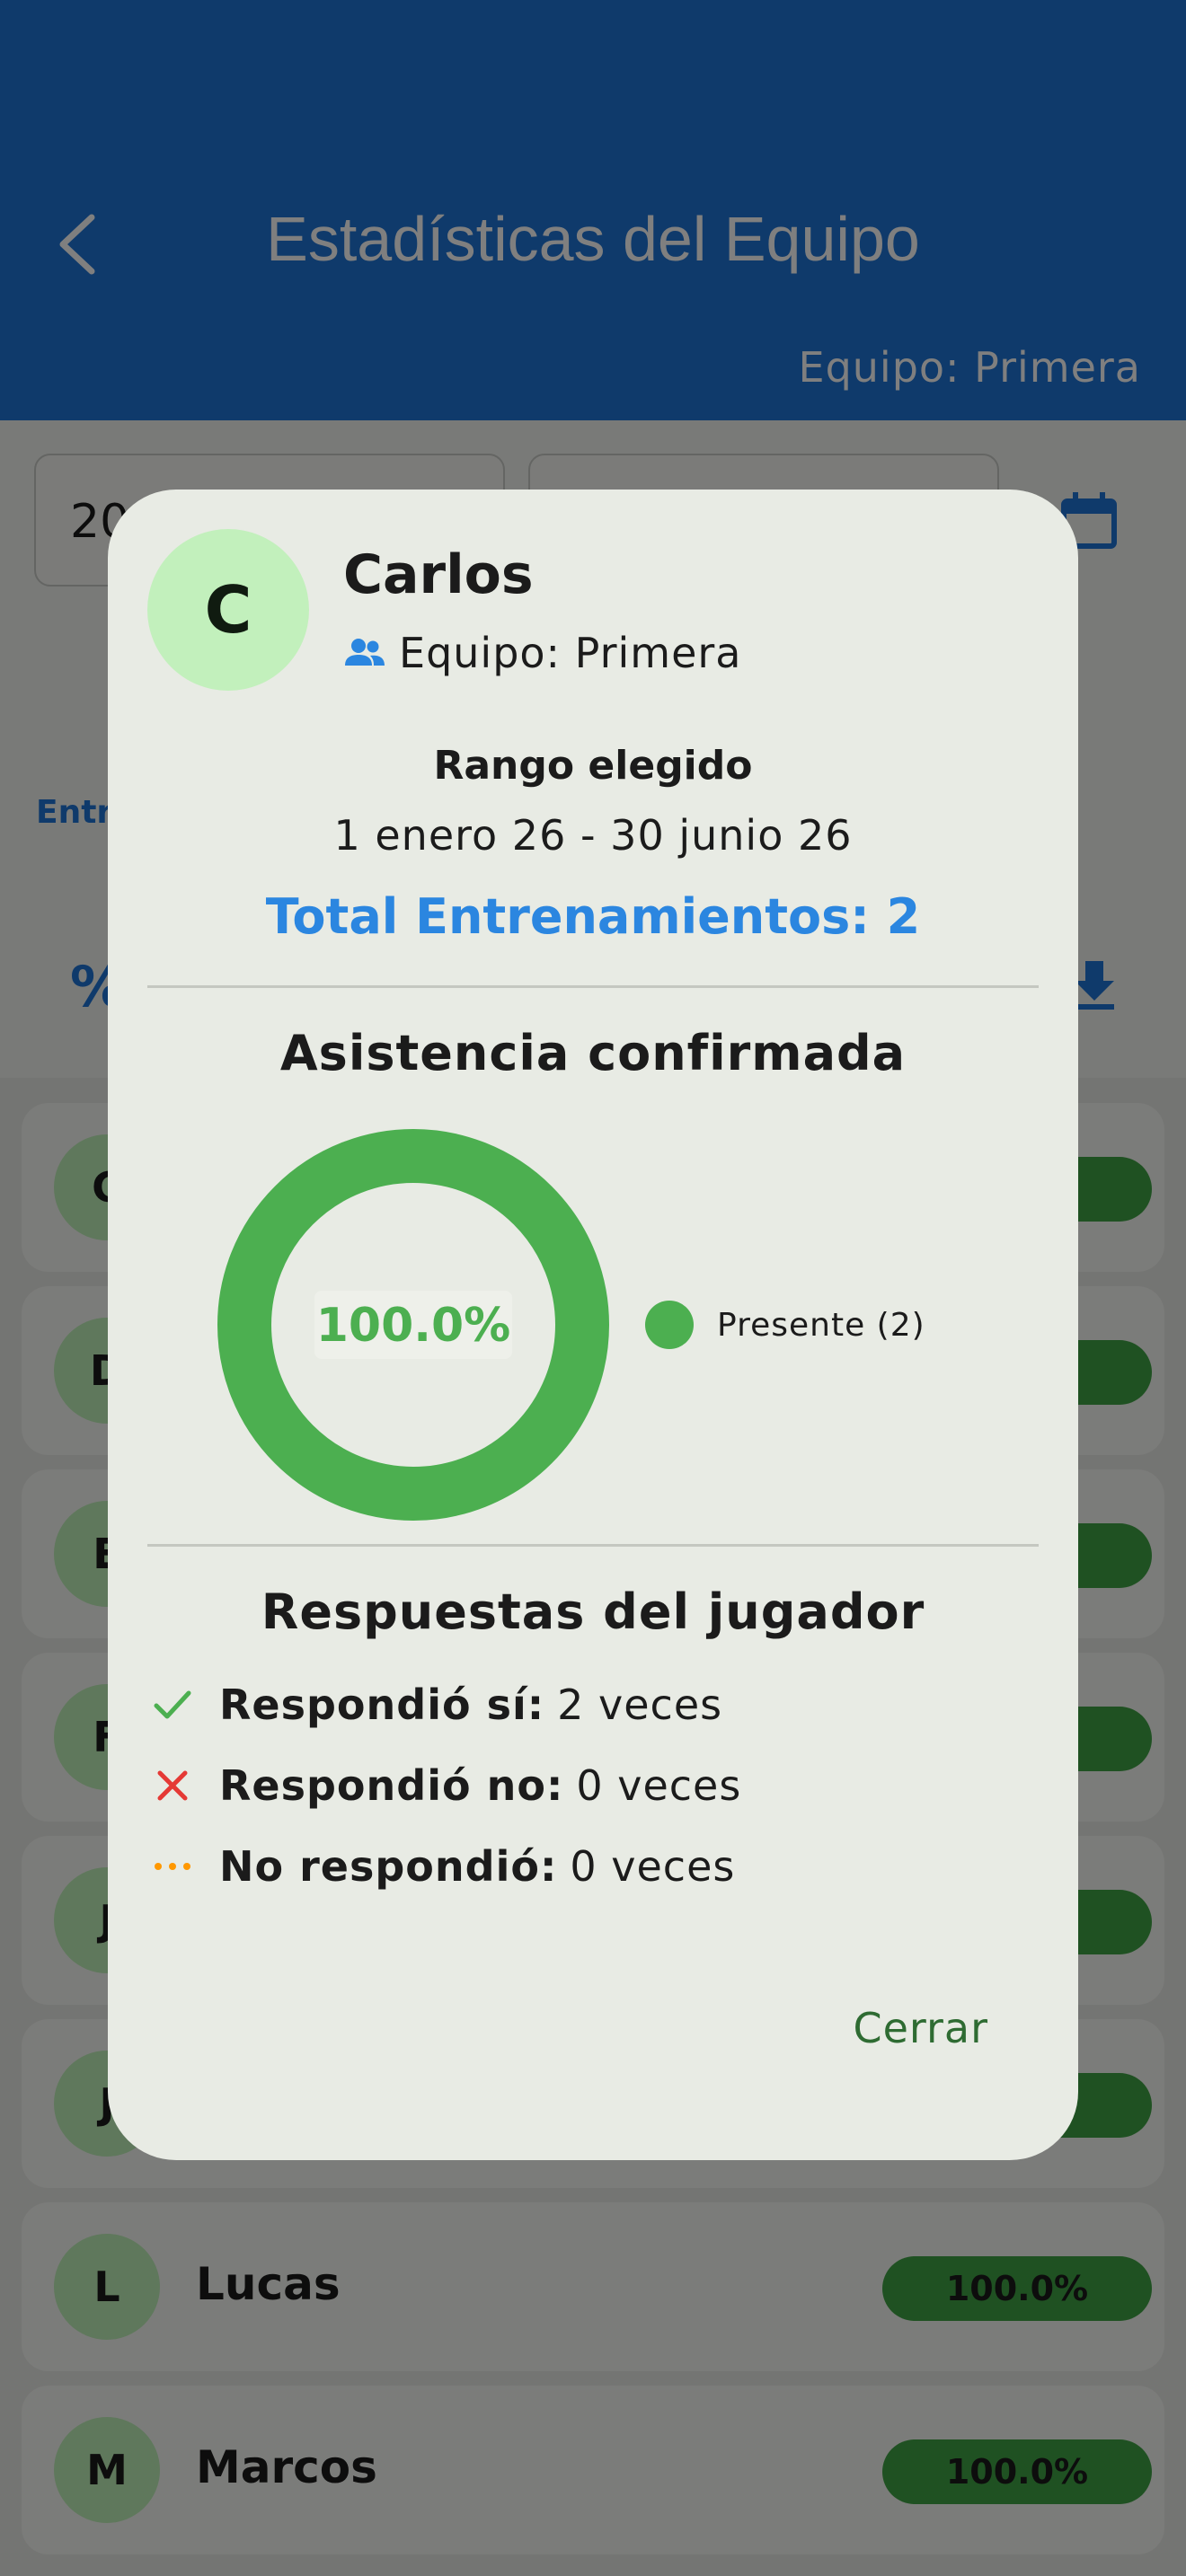 The height and width of the screenshot is (2576, 1186). I want to click on chart-legend: Presente (2), so click(785, 1325).